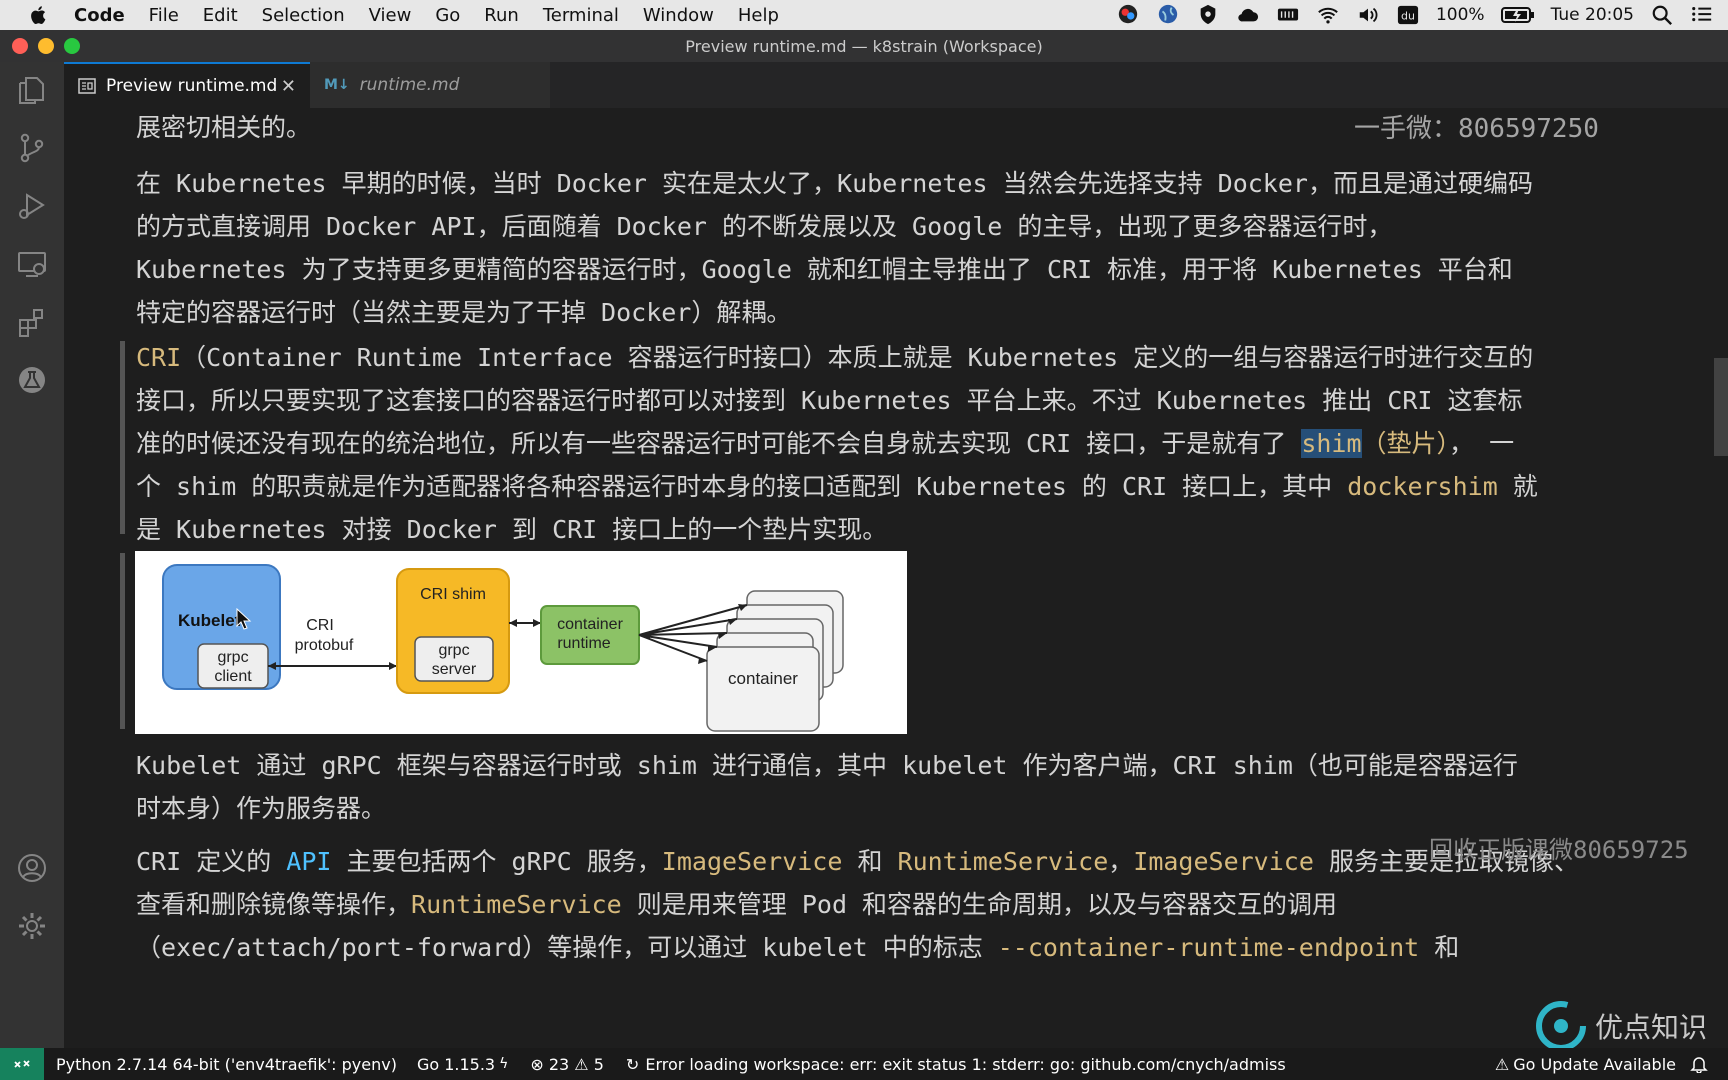 Image resolution: width=1728 pixels, height=1080 pixels. What do you see at coordinates (1128, 15) in the screenshot?
I see `colorful-app-icon` at bounding box center [1128, 15].